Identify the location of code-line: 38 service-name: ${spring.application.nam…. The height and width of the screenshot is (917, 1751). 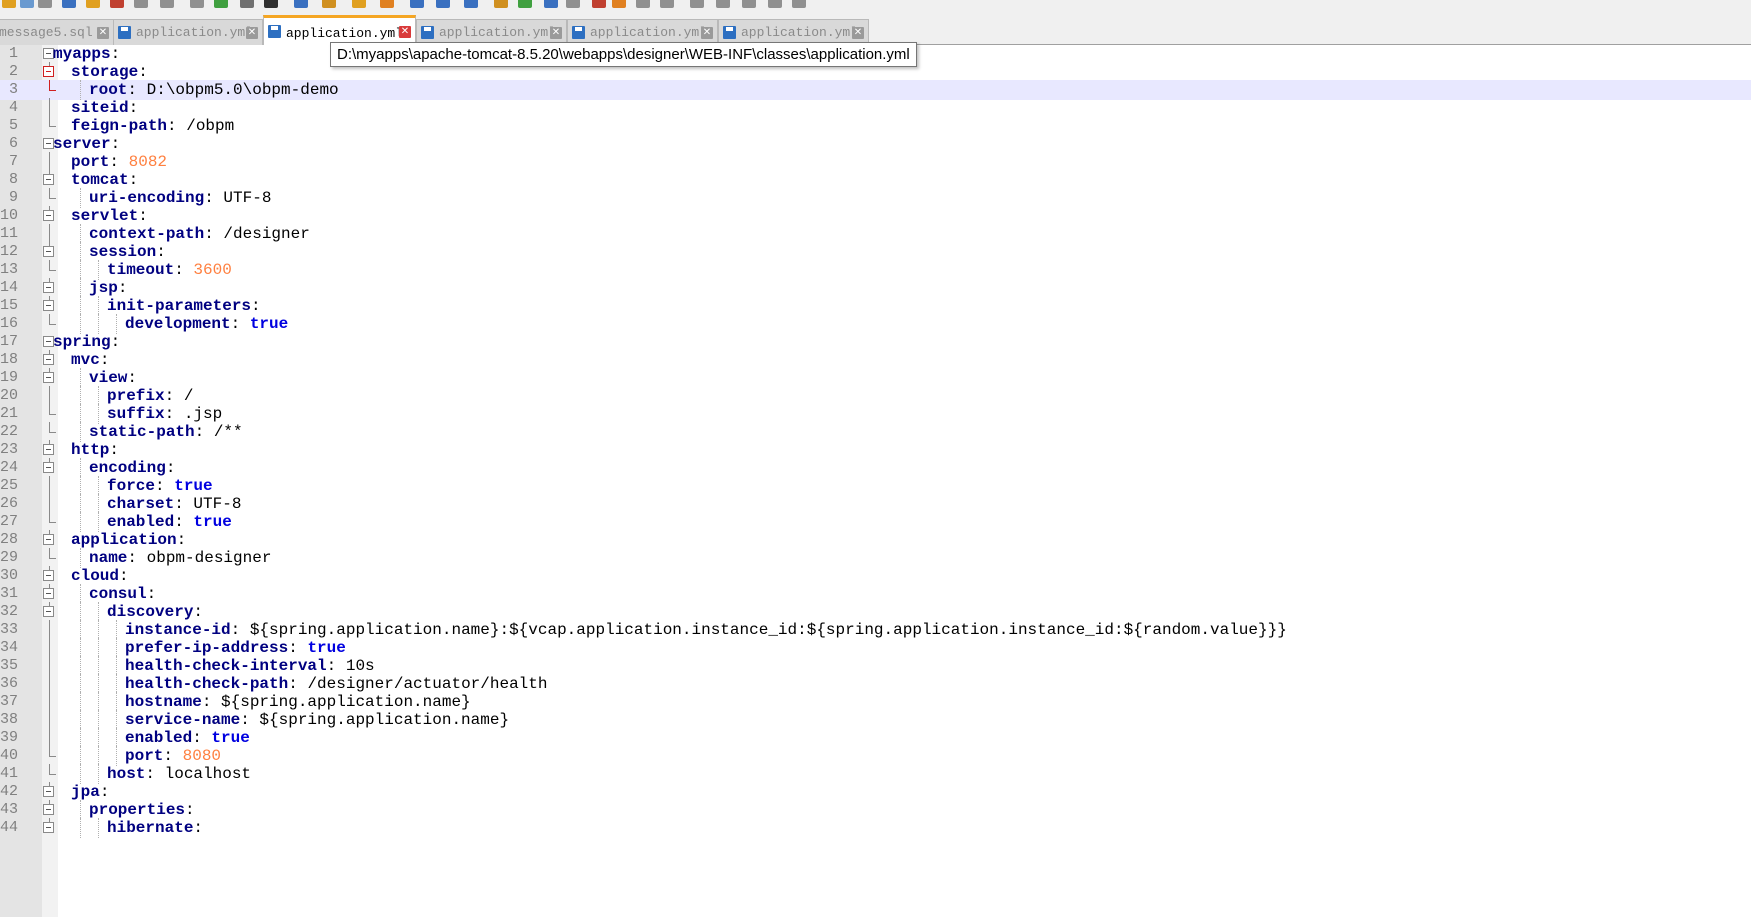
(875, 720).